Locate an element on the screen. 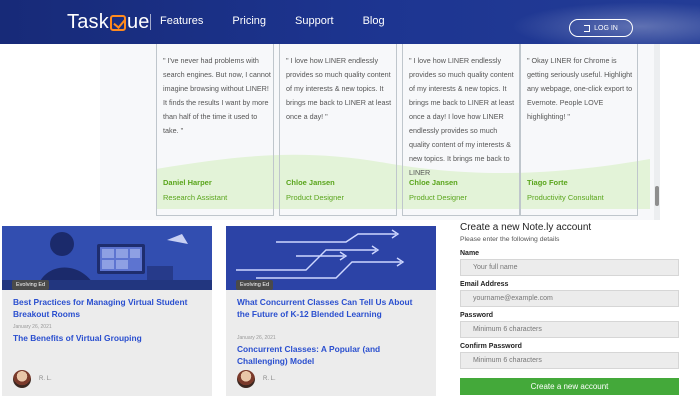 Image resolution: width=700 pixels, height=400 pixels. logo: Task ue is located at coordinates (108, 22).